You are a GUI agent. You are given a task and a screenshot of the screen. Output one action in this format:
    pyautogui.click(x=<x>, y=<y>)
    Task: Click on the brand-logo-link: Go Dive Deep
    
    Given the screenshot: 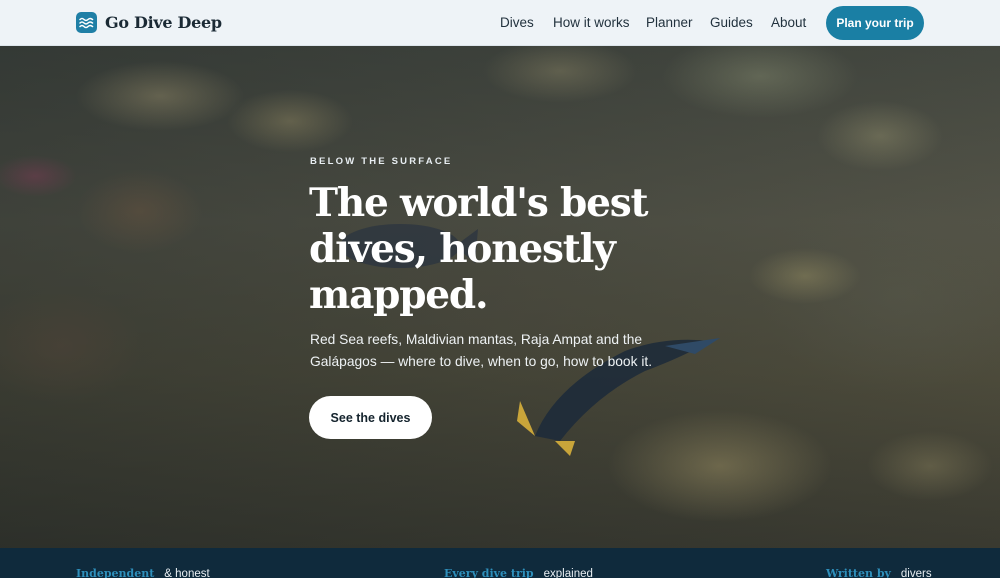 What is the action you would take?
    pyautogui.click(x=149, y=22)
    